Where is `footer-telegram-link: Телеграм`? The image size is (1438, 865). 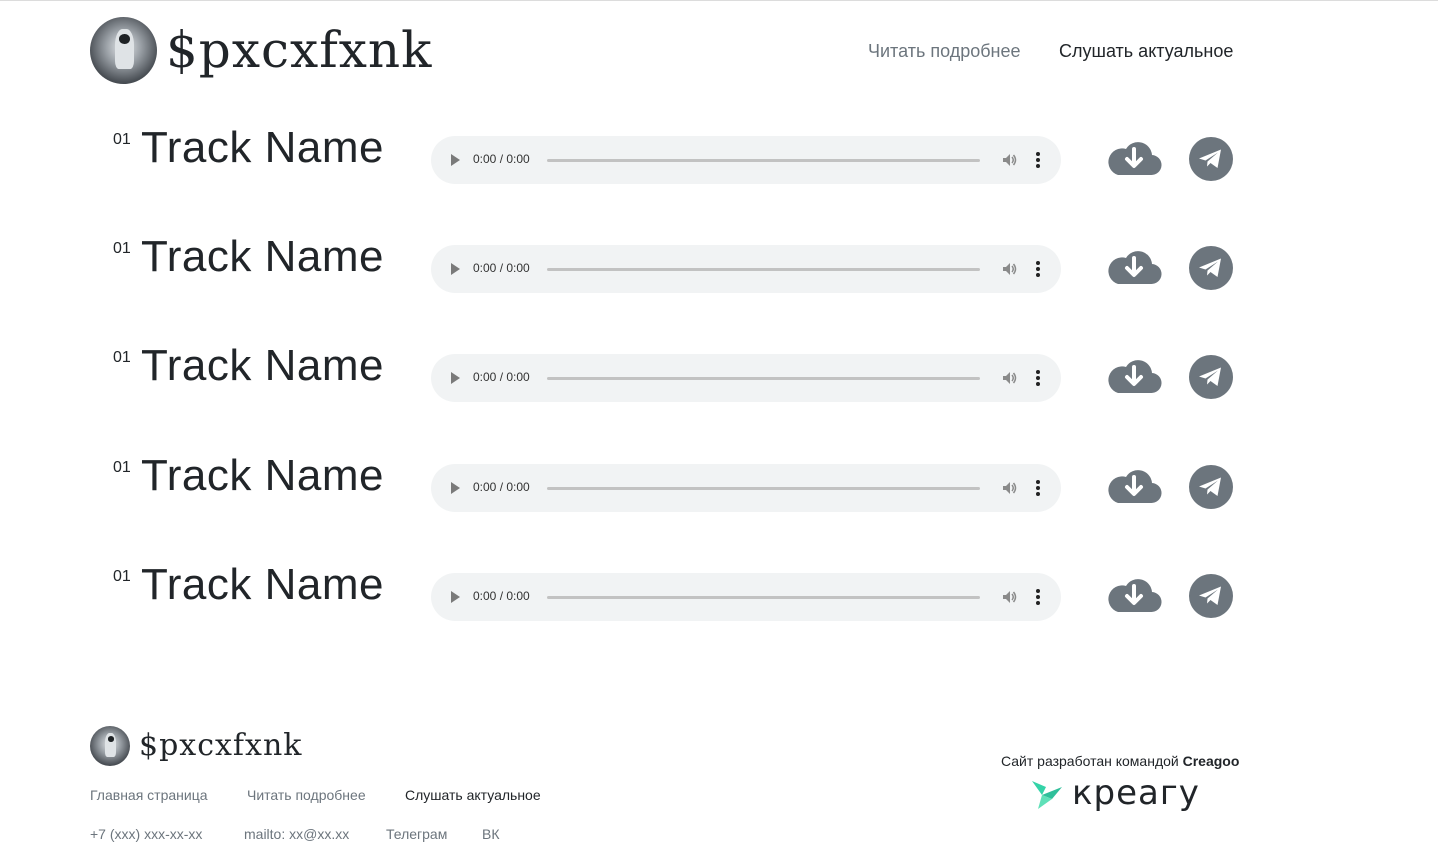 footer-telegram-link: Телеграм is located at coordinates (416, 834).